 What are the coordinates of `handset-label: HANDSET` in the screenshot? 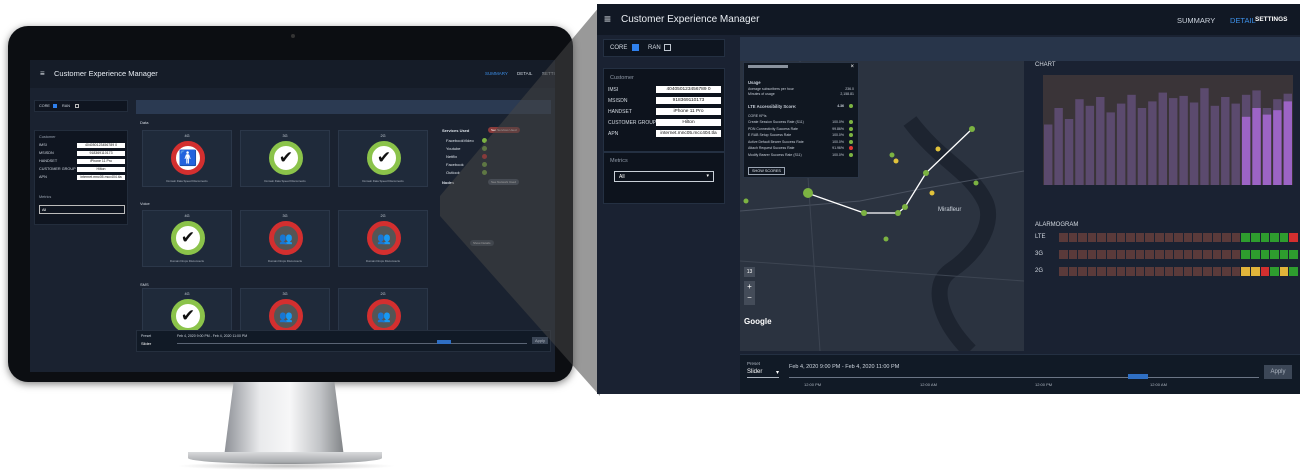 It's located at (620, 112).